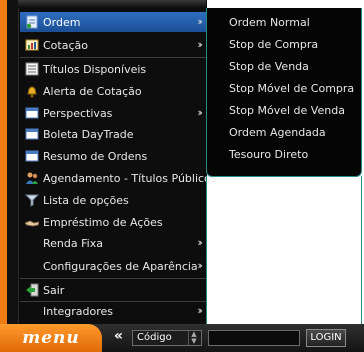 This screenshot has width=364, height=352. I want to click on menu-item-label: Integradores, so click(78, 311).